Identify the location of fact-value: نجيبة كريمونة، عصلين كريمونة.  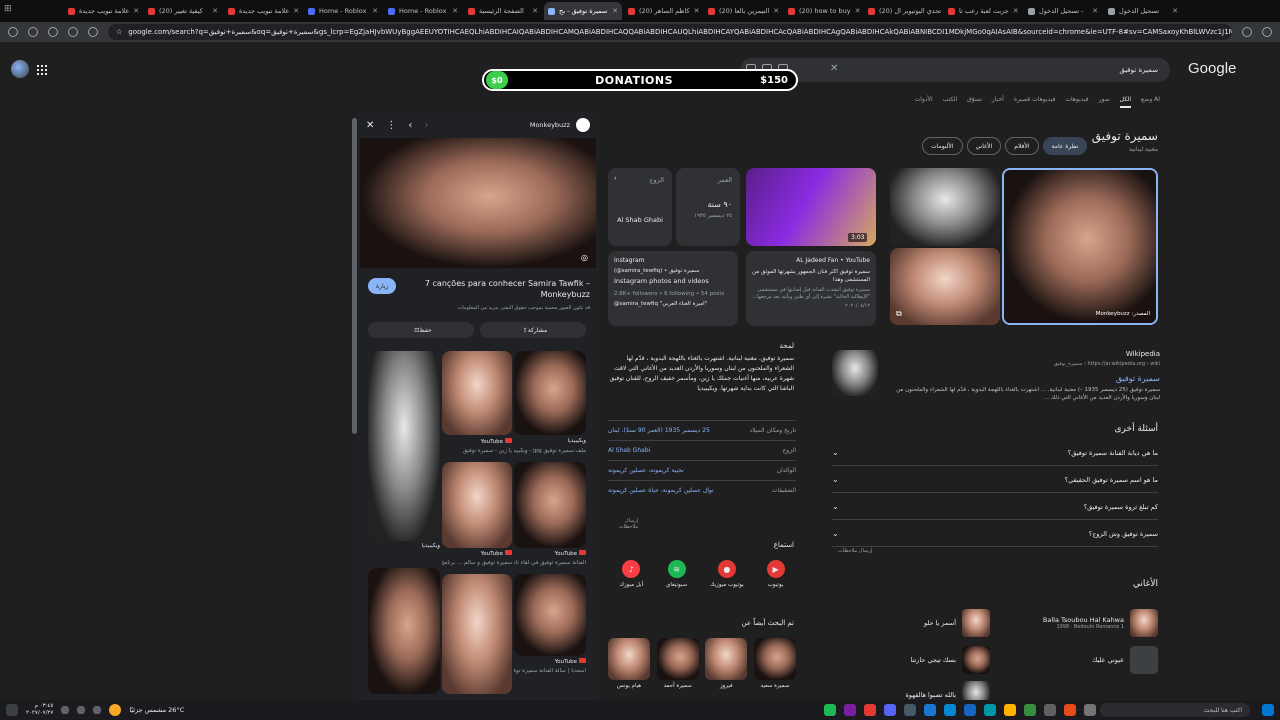
(646, 470).